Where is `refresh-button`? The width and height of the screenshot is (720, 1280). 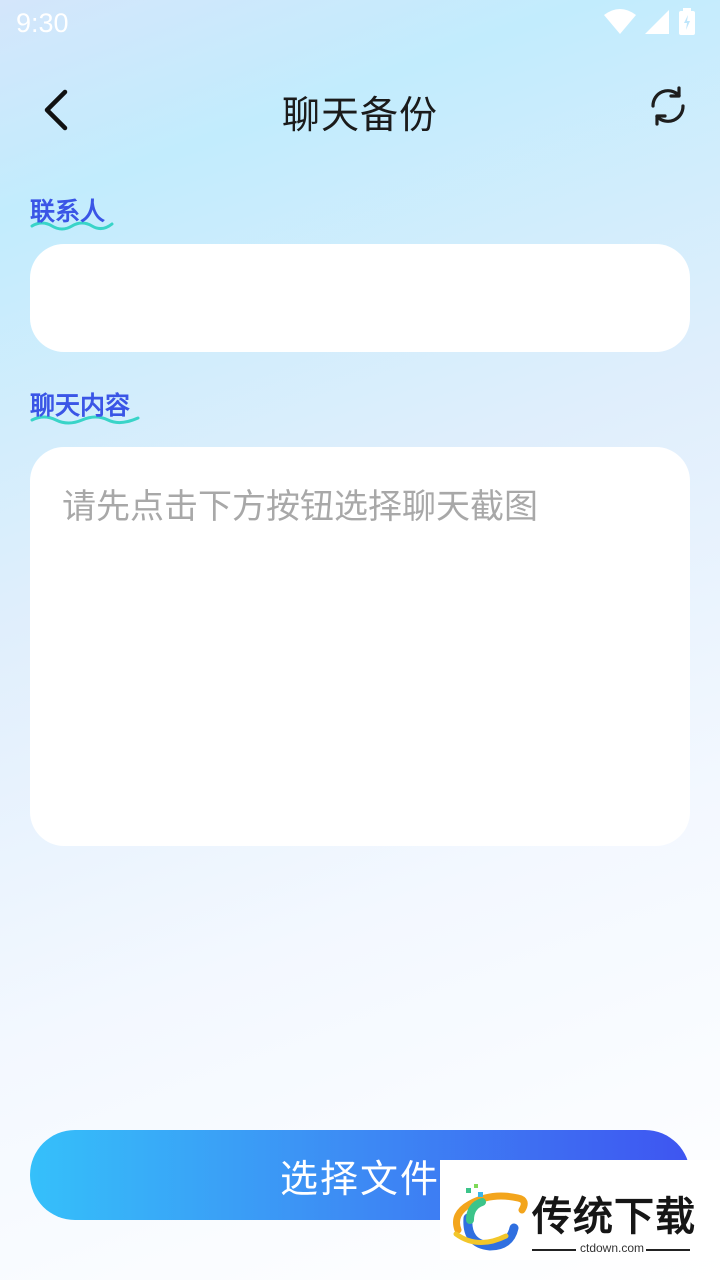 refresh-button is located at coordinates (668, 108).